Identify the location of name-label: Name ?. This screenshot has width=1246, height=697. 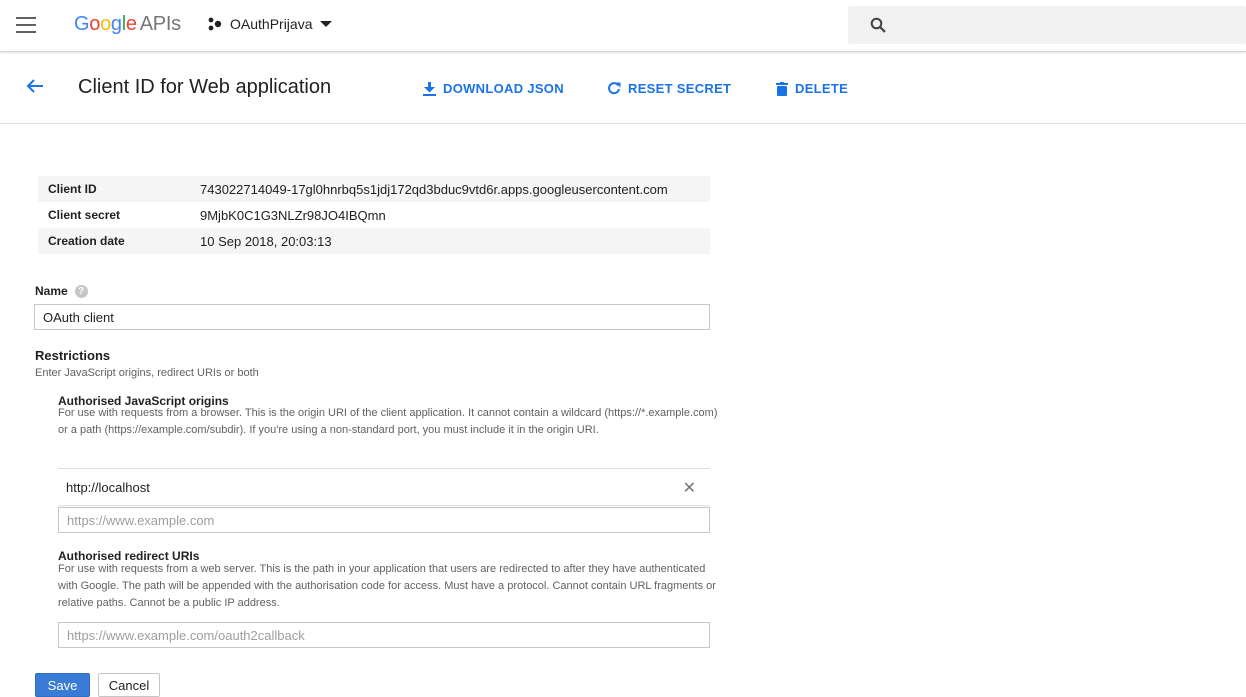
(61, 291).